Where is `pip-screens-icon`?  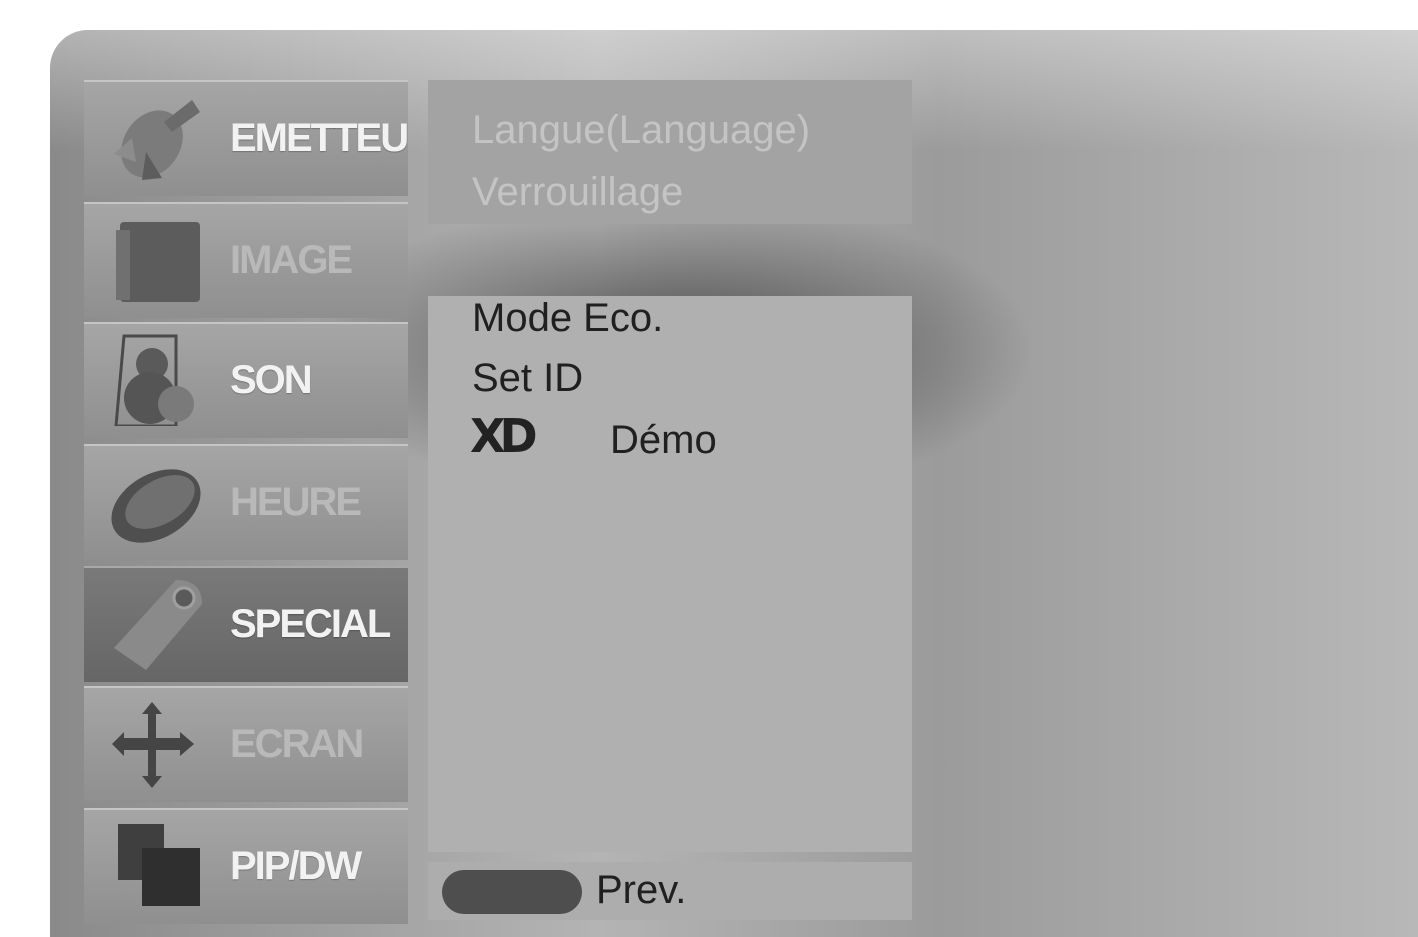
pip-screens-icon is located at coordinates (159, 865).